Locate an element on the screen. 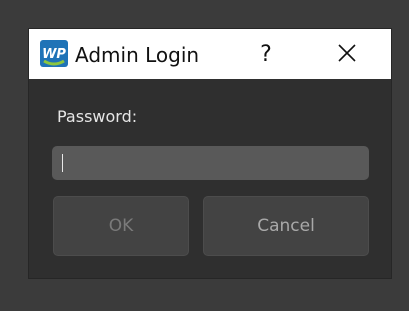  close-icon is located at coordinates (347, 55).